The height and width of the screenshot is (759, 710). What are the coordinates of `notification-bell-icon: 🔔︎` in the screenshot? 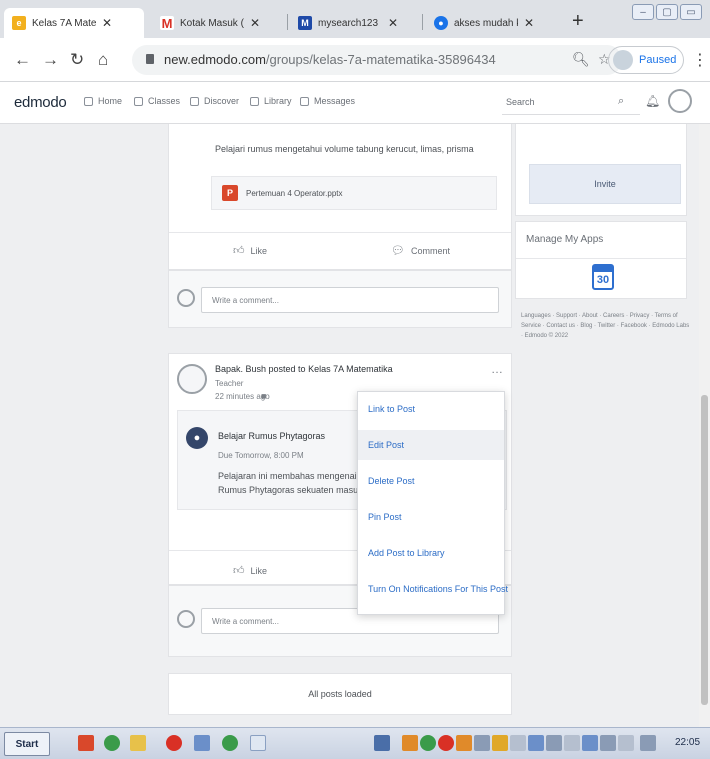 It's located at (652, 101).